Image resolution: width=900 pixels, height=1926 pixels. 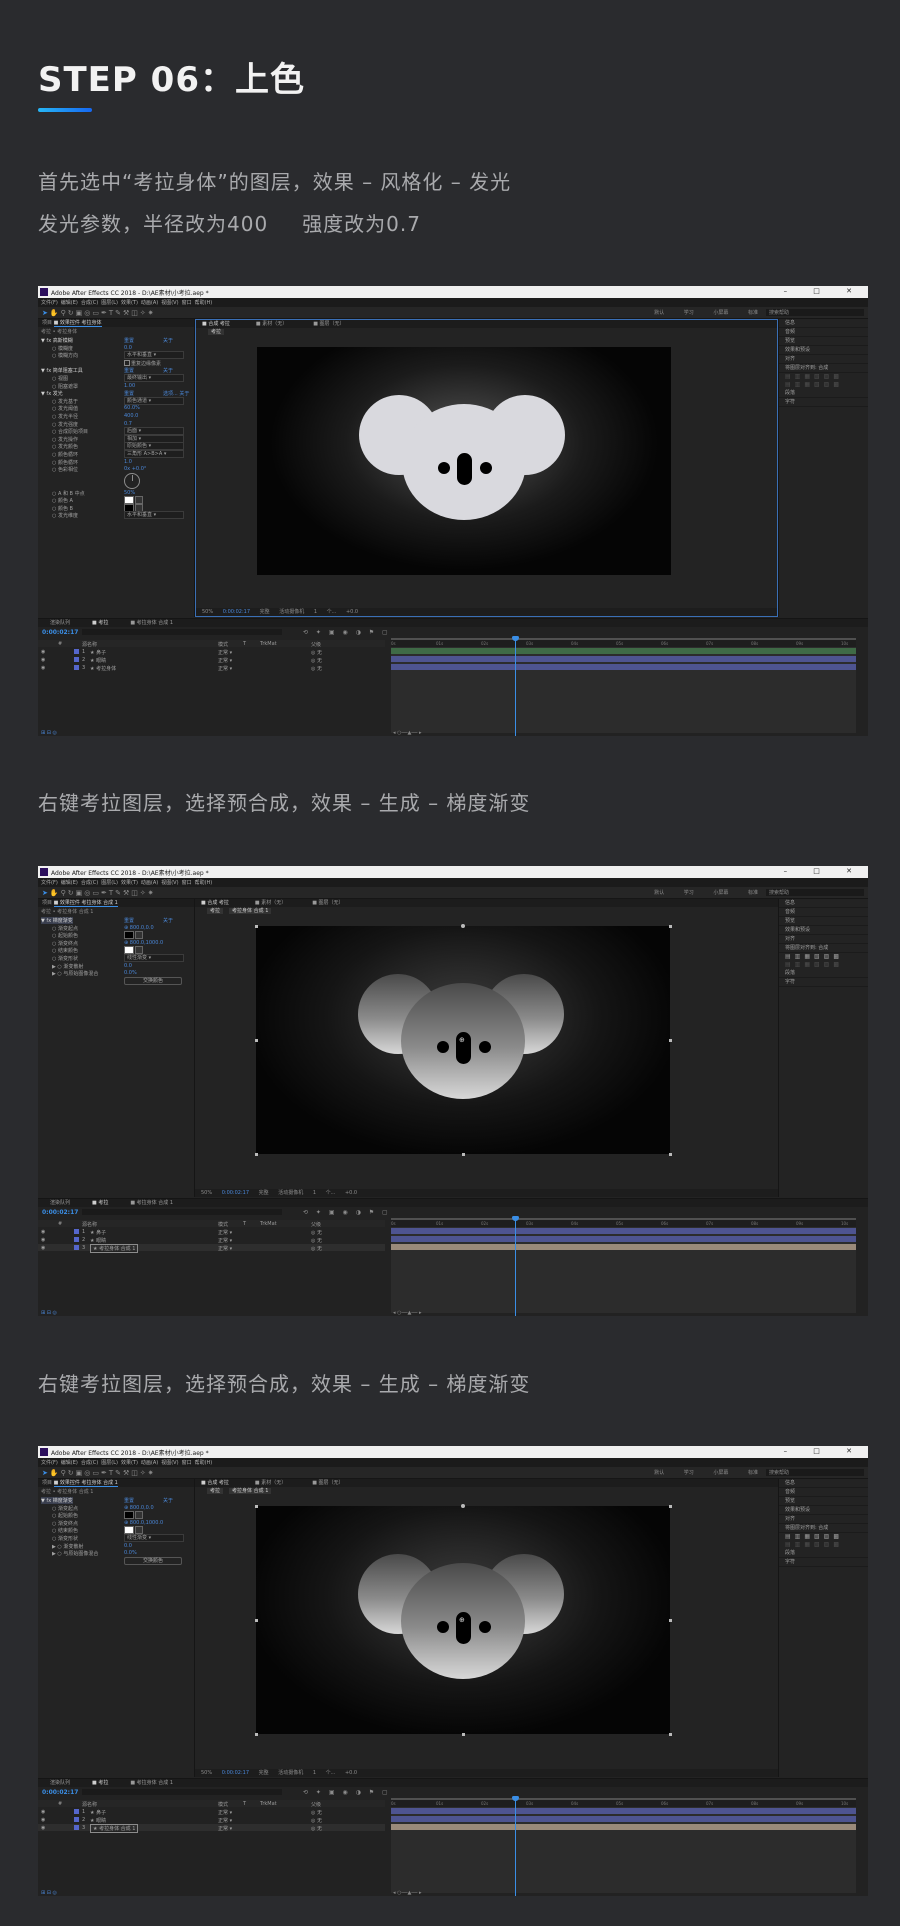 I want to click on property-value: 1.00, so click(x=129, y=386).